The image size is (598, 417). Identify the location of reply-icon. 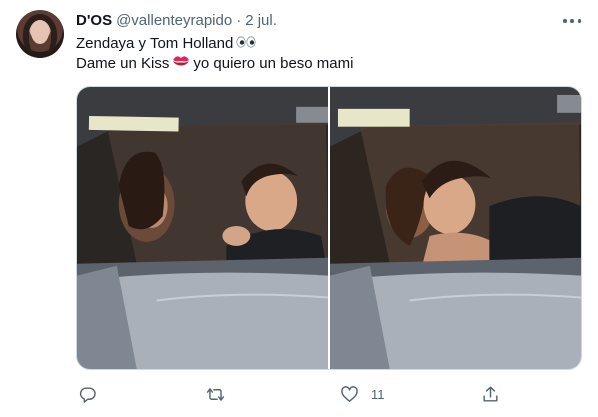
(87, 394).